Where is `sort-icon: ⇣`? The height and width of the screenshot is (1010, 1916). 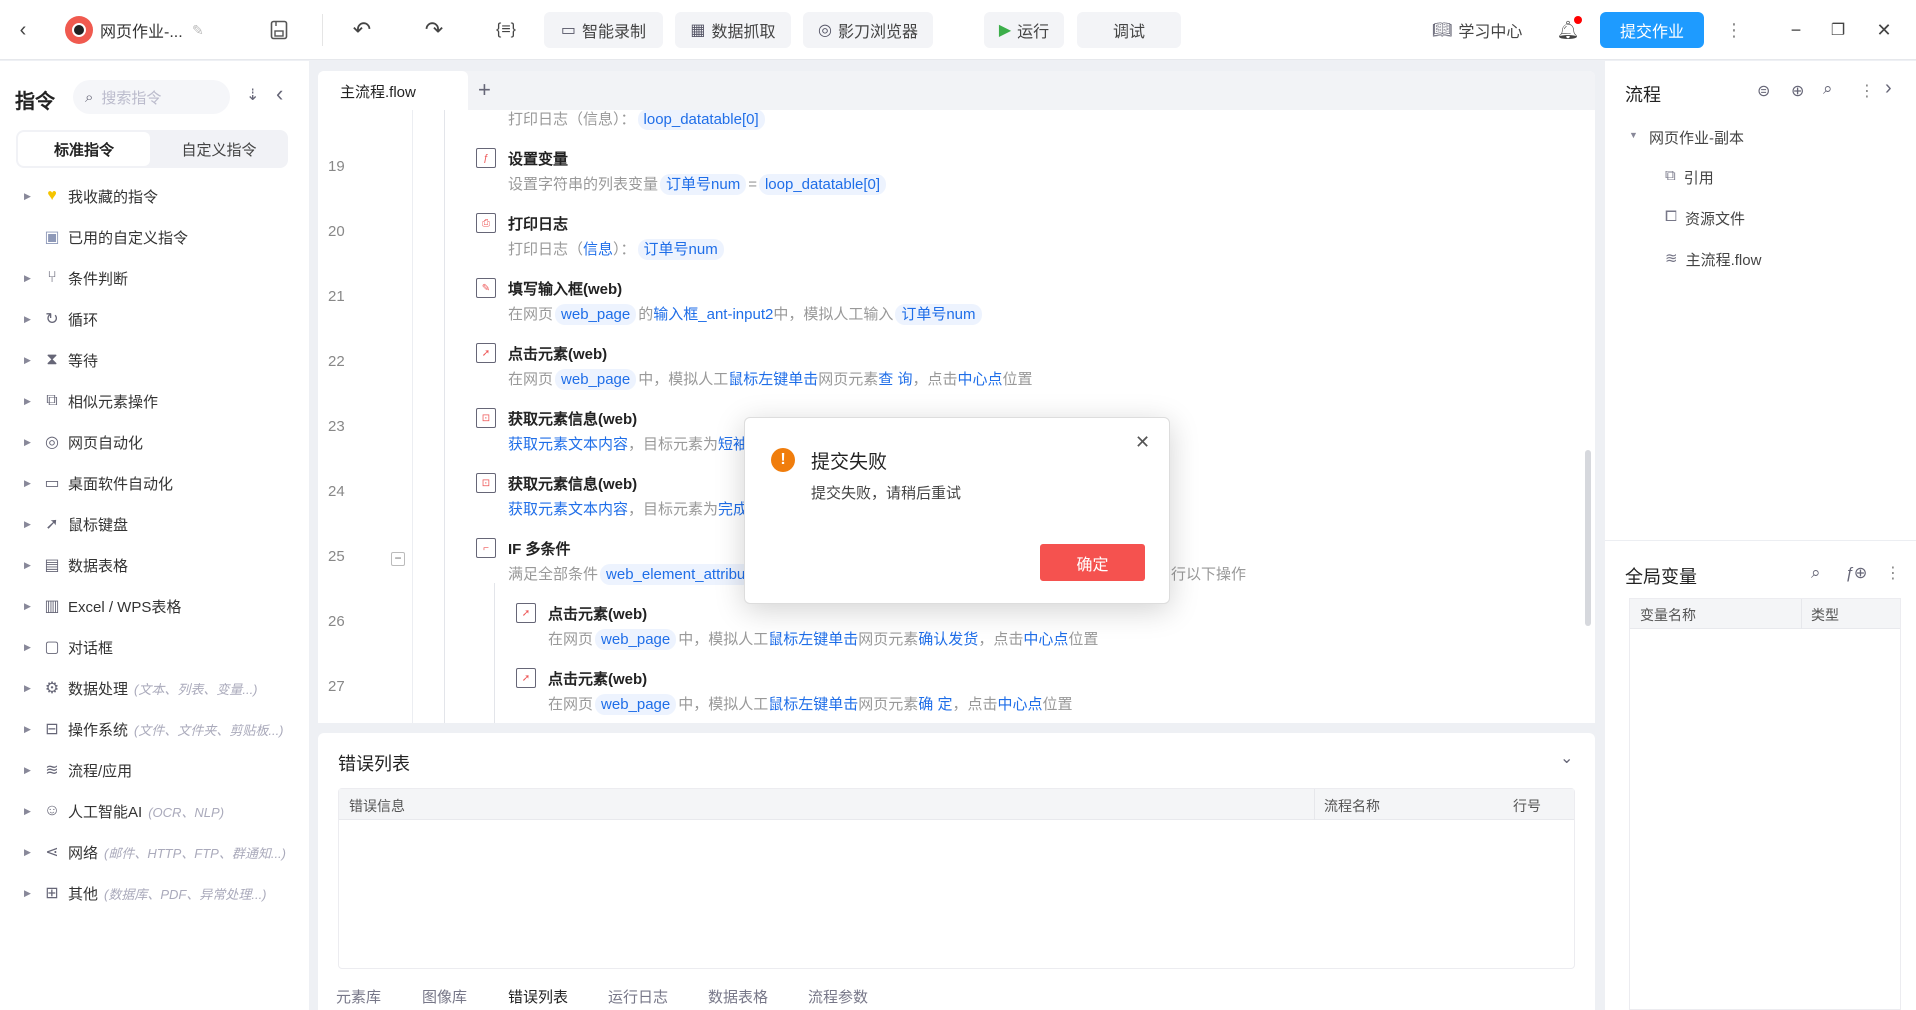
sort-icon: ⇣ is located at coordinates (252, 95).